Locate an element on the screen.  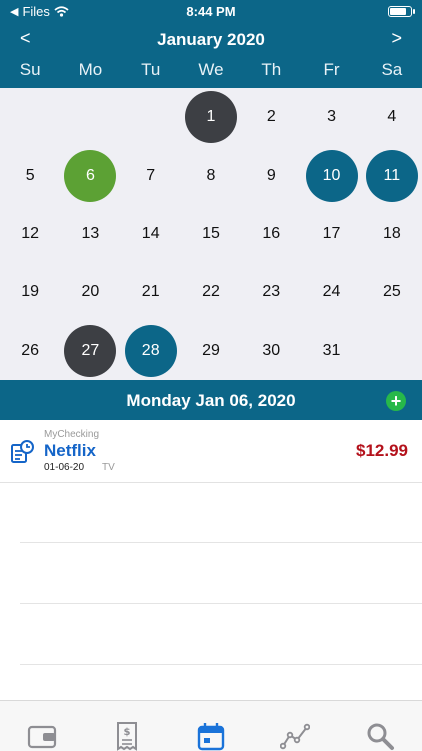
calendar-day-number: 25 is located at coordinates (391, 292).